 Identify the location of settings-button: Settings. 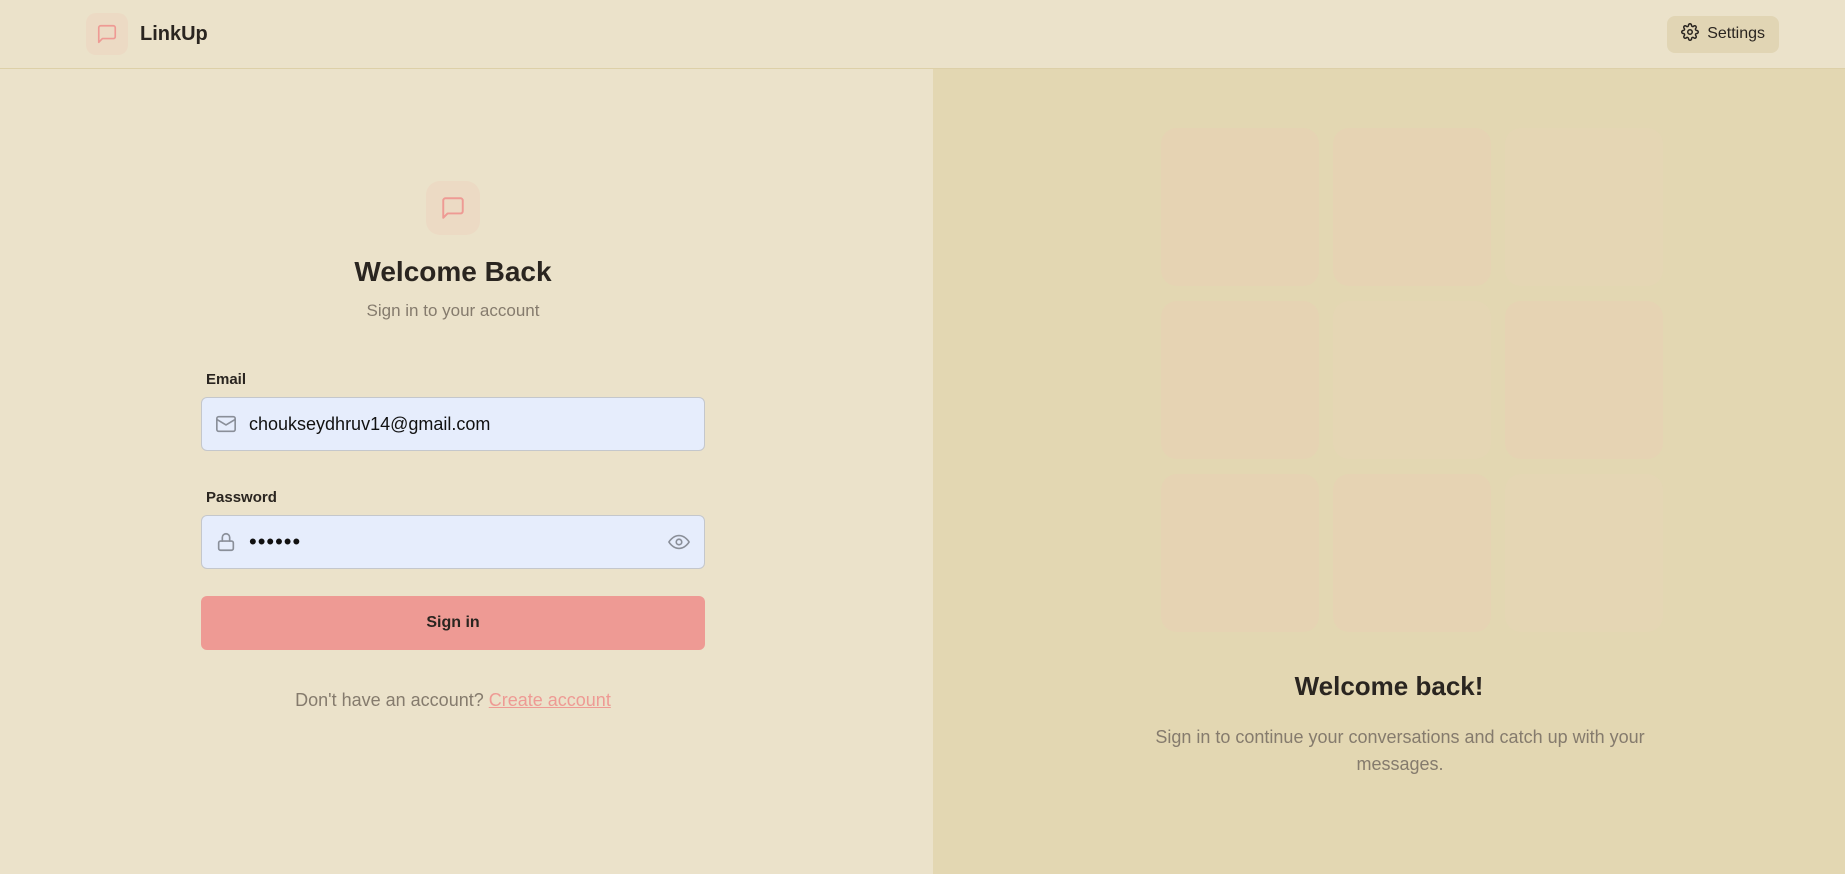
(1723, 34).